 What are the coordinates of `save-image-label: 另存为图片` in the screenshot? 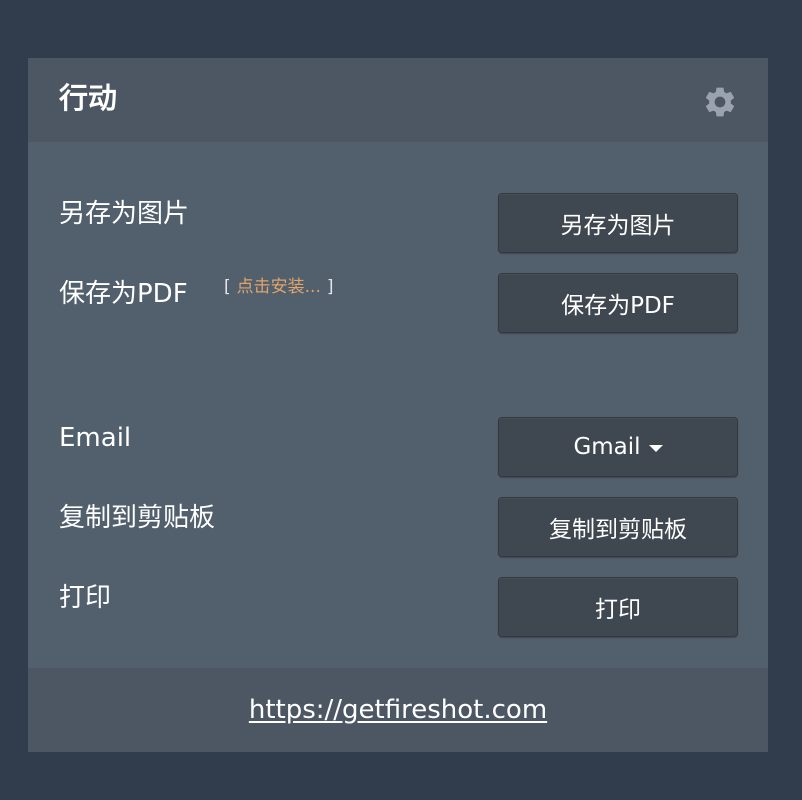 It's located at (124, 214).